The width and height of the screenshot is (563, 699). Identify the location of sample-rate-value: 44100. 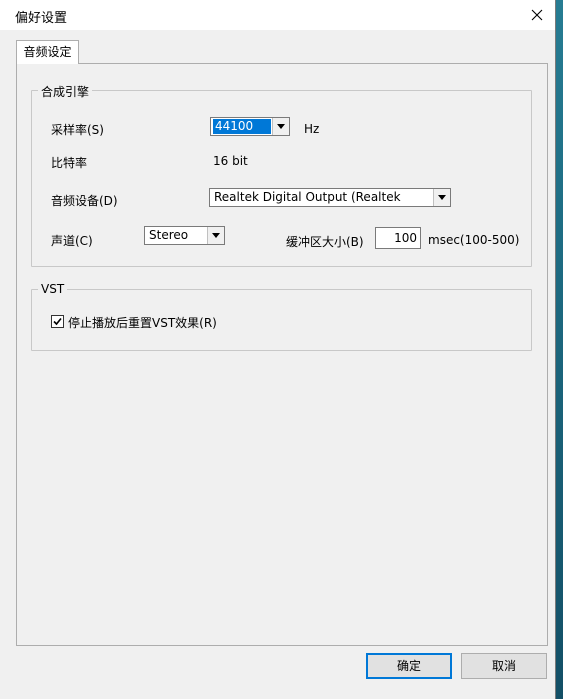
(242, 126).